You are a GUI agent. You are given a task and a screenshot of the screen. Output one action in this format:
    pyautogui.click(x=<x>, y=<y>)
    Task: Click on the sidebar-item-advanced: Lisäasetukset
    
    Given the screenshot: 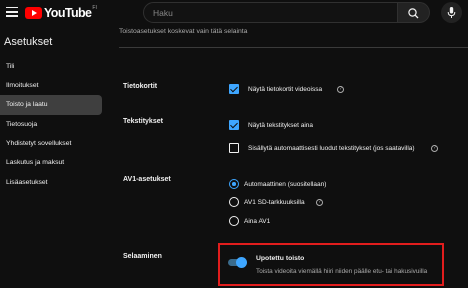 What is the action you would take?
    pyautogui.click(x=51, y=183)
    